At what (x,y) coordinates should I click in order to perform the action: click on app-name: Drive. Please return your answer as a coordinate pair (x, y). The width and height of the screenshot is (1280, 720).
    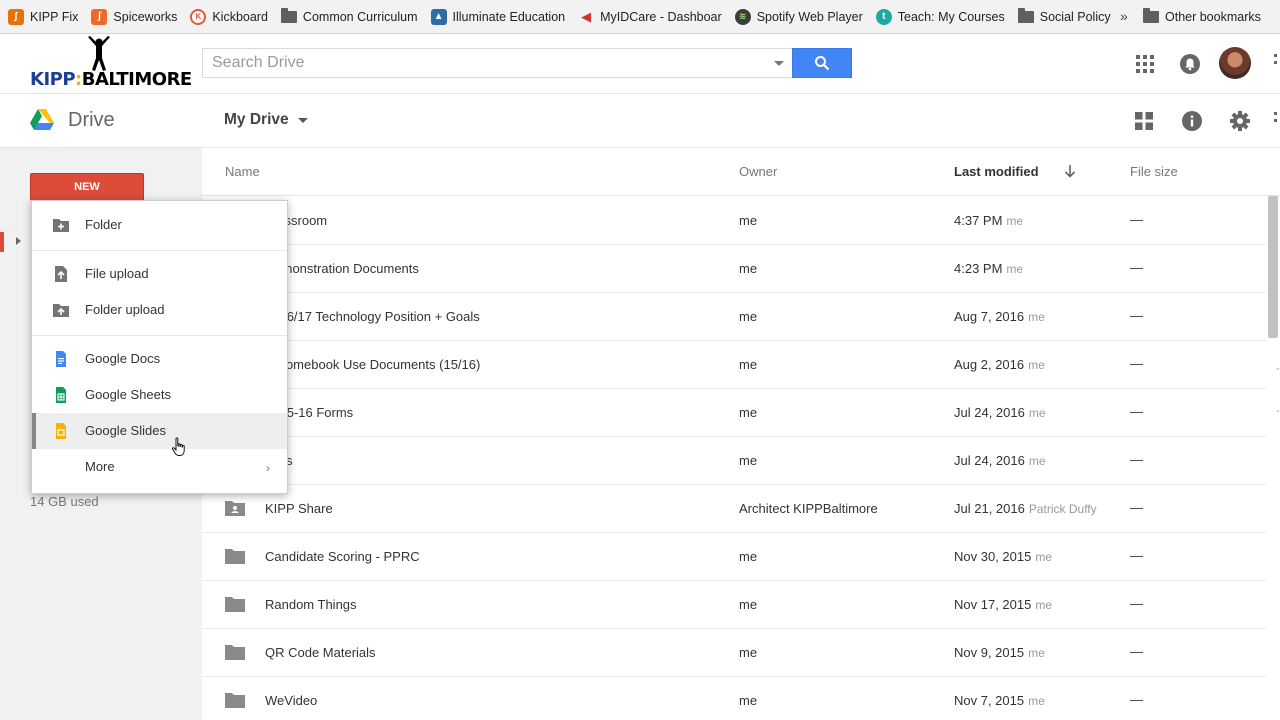
    Looking at the image, I should click on (91, 120).